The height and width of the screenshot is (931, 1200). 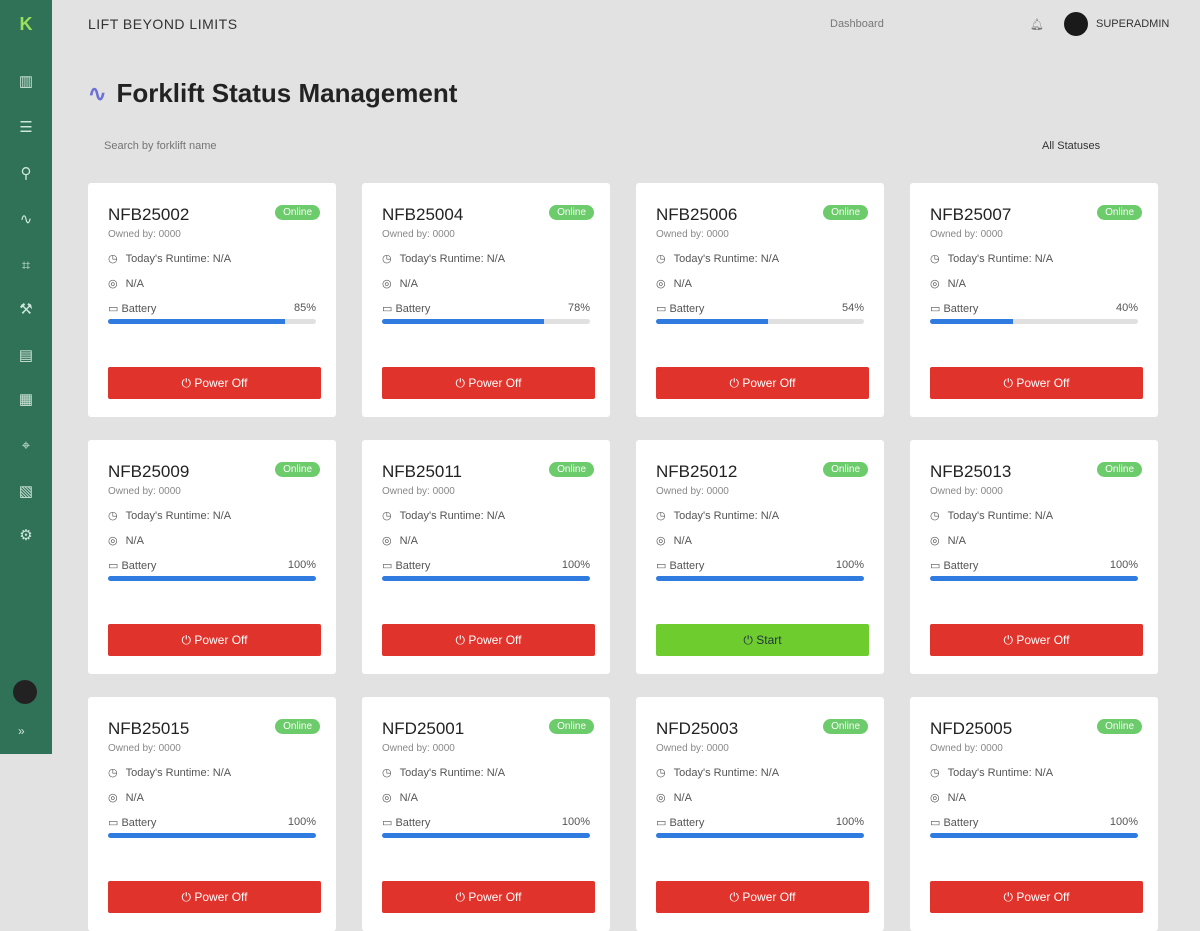 What do you see at coordinates (21, 731) in the screenshot?
I see `collapse-icon: »` at bounding box center [21, 731].